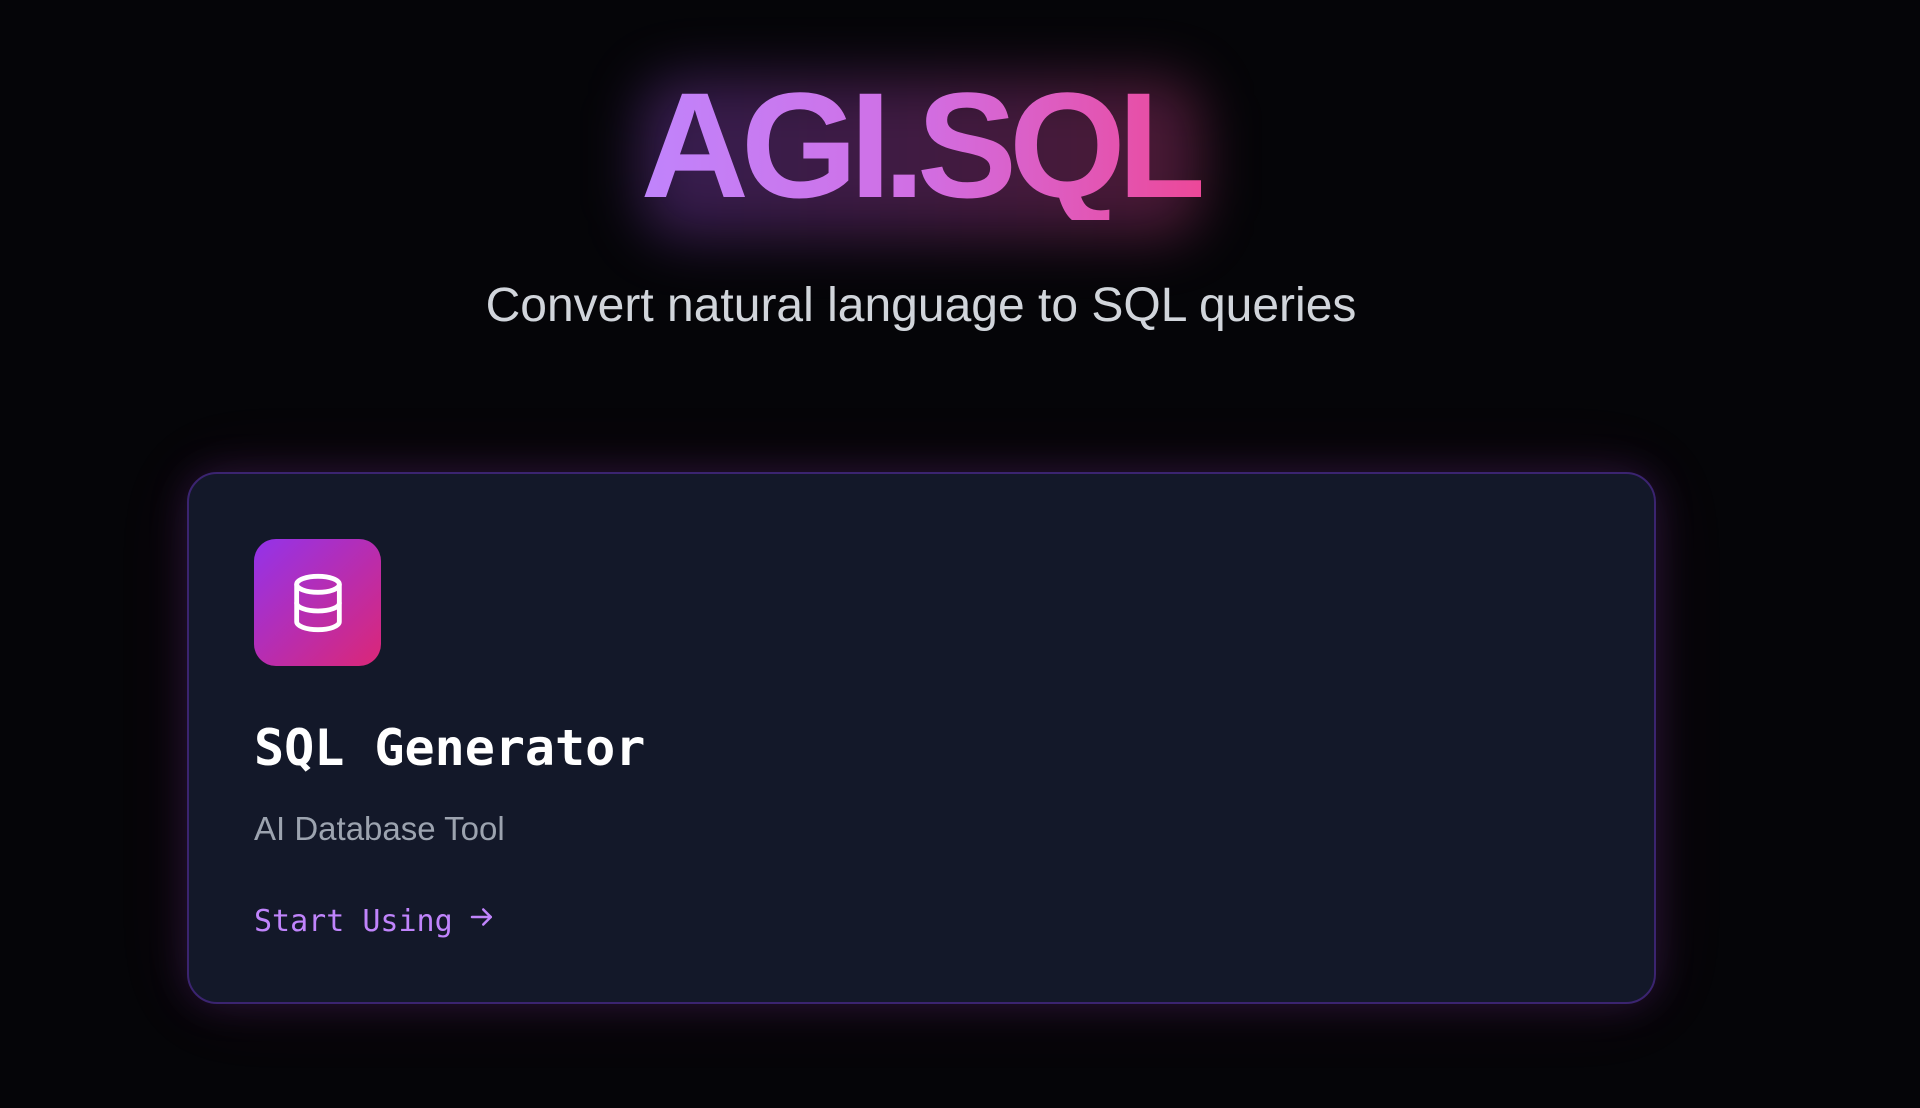  Describe the element at coordinates (450, 748) in the screenshot. I see `card-title: SQL Generator` at that location.